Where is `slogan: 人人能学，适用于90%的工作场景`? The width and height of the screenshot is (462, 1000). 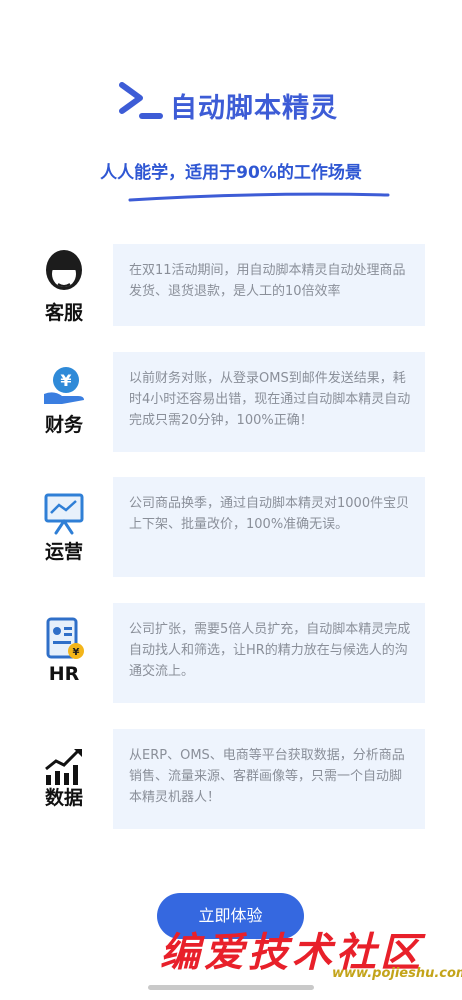
slogan: 人人能学，适用于90%的工作场景 is located at coordinates (231, 173).